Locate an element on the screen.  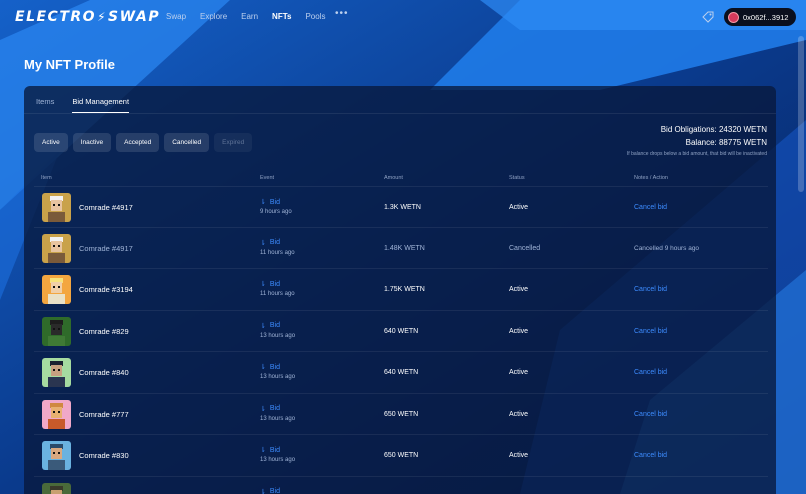
nav-link-earn: Earn is located at coordinates (249, 16).